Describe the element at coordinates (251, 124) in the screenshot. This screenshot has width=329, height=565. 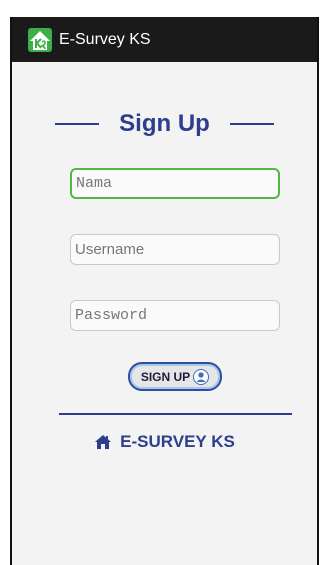
I see `heading-right-line` at that location.